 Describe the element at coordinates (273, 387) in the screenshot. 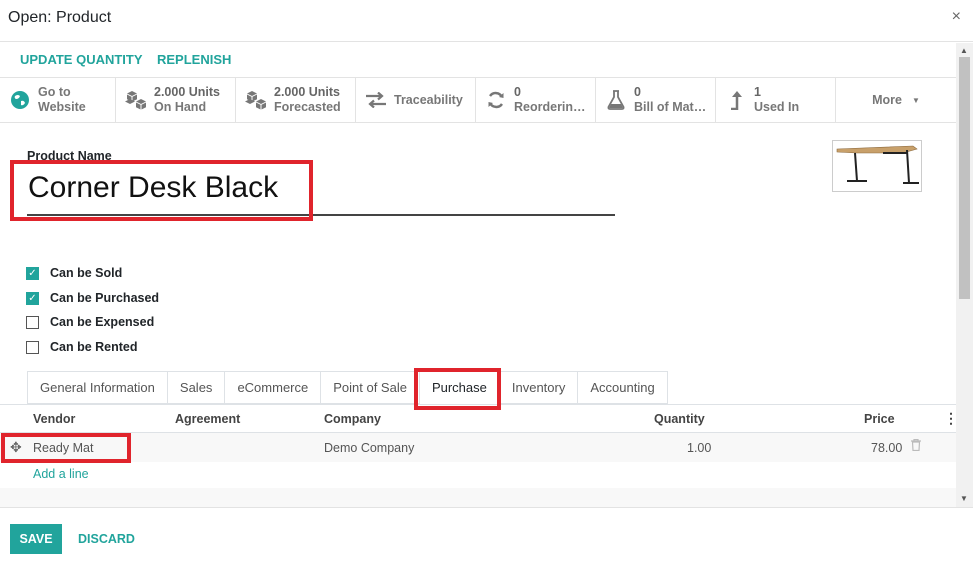

I see `tab-ecommerce: eCommerce` at that location.